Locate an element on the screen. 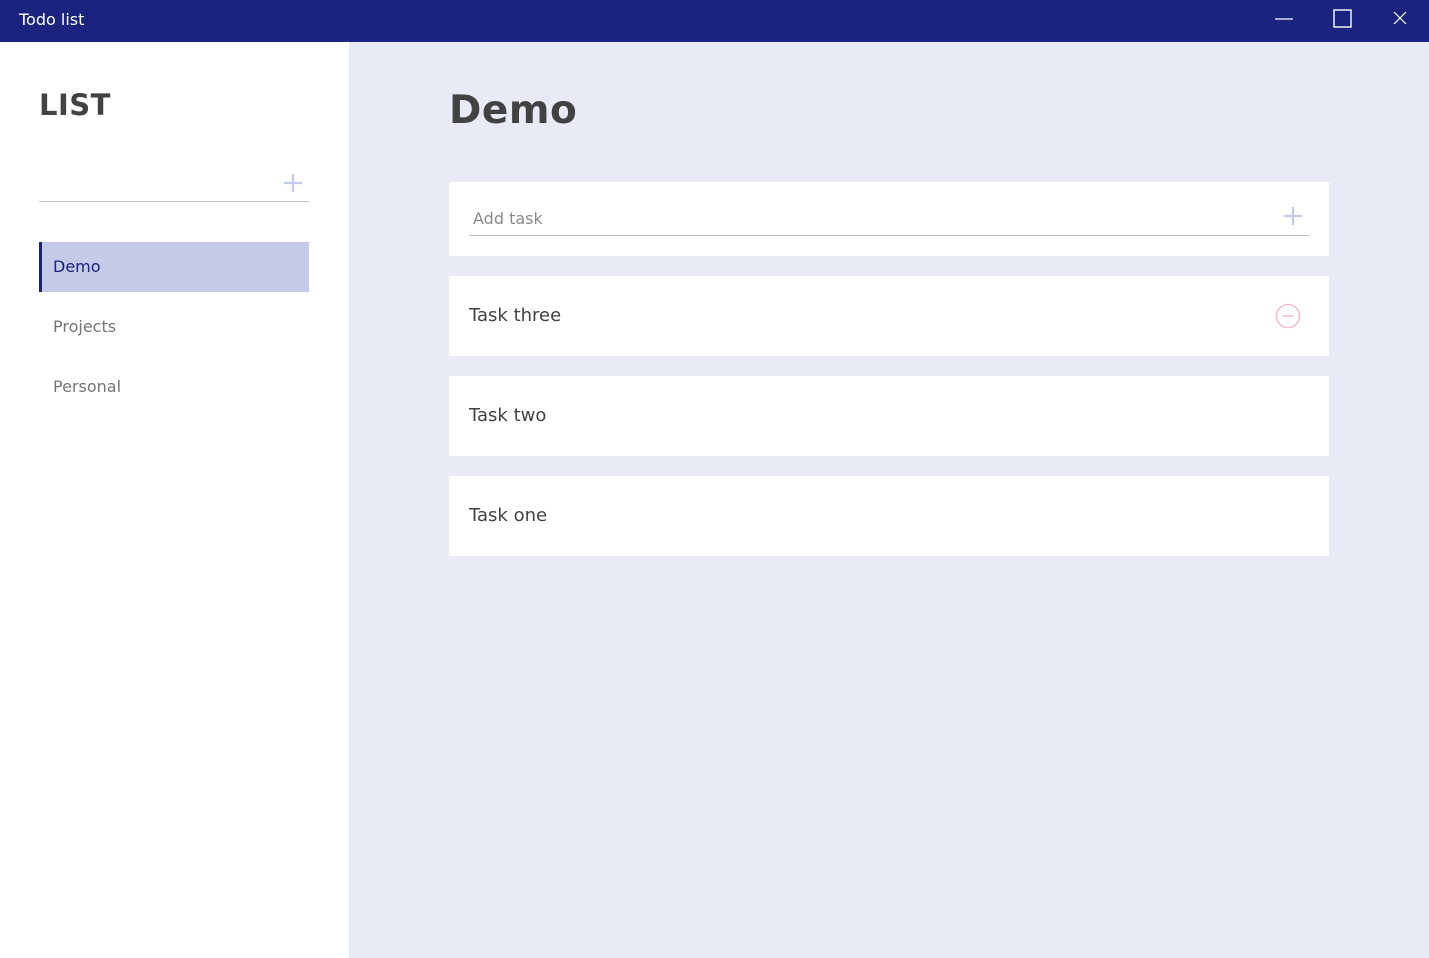  add-task-field is located at coordinates (889, 218).